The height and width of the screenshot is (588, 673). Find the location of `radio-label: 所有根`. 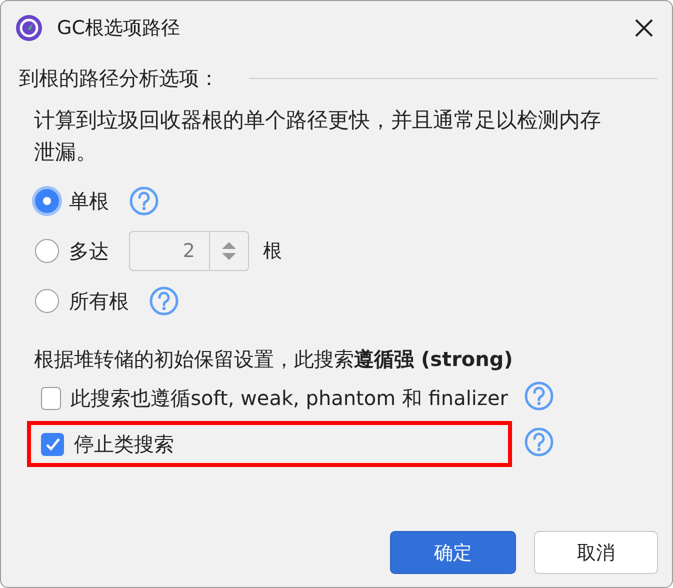

radio-label: 所有根 is located at coordinates (99, 301).